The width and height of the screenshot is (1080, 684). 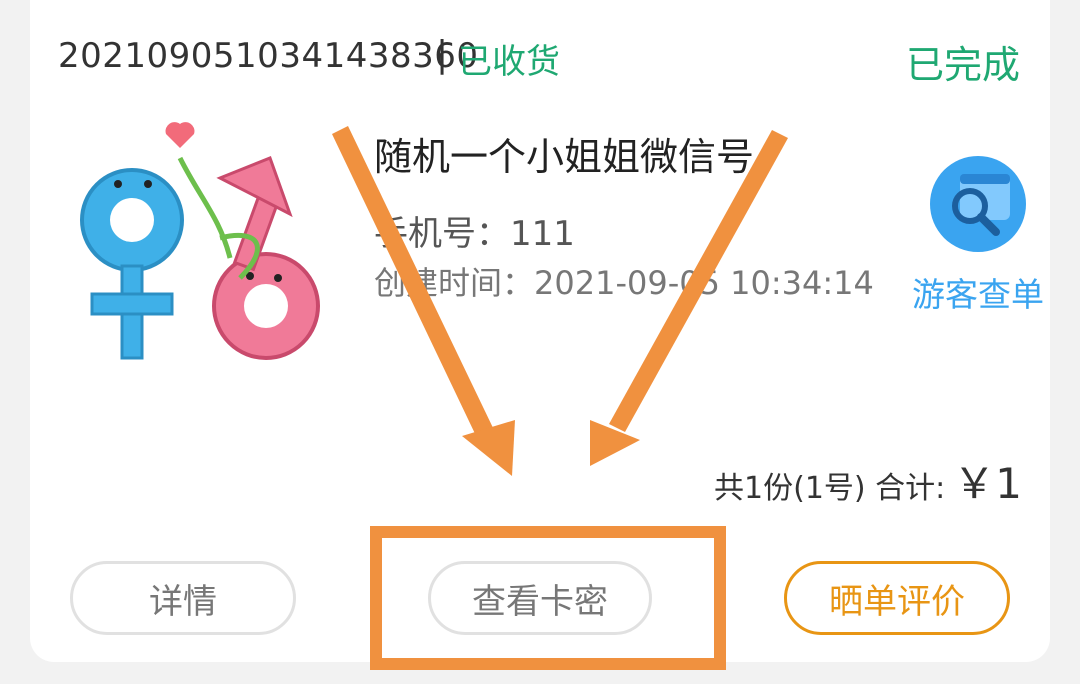 What do you see at coordinates (978, 294) in the screenshot?
I see `guest-lookup-label: 游客查单` at bounding box center [978, 294].